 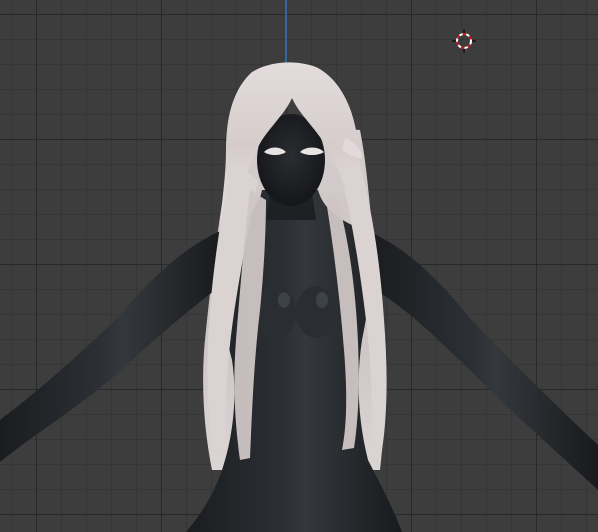 What do you see at coordinates (276, 312) in the screenshot?
I see `chest-left` at bounding box center [276, 312].